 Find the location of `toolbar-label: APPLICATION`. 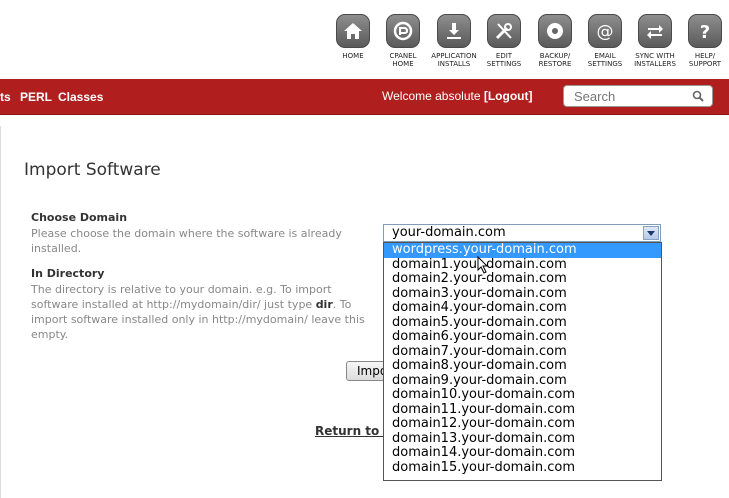

toolbar-label: APPLICATION is located at coordinates (454, 56).